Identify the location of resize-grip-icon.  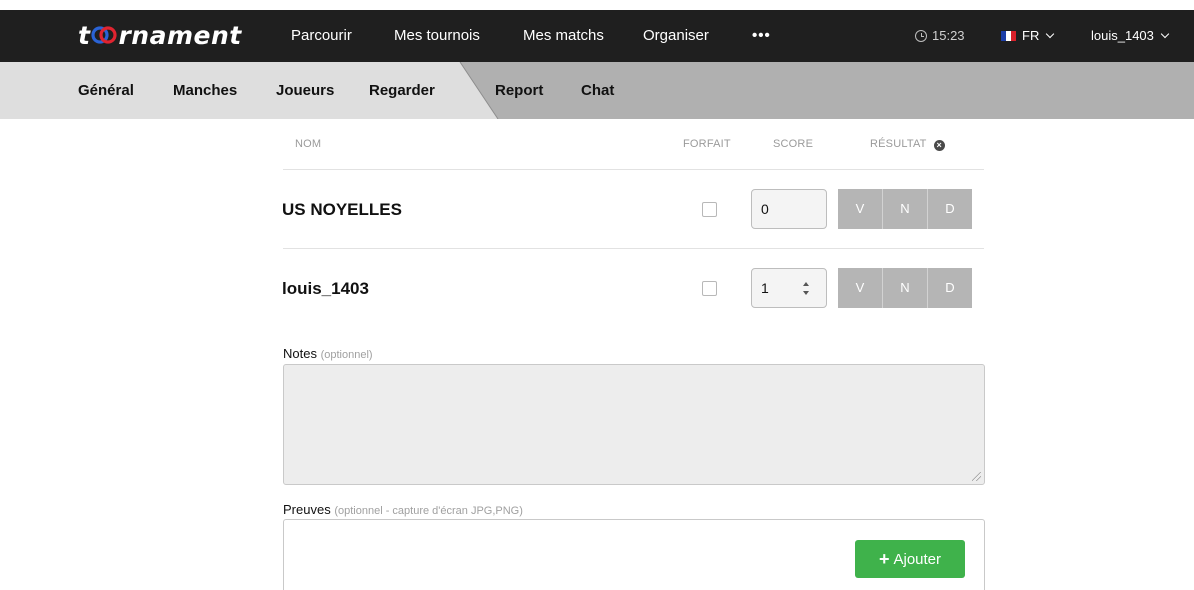
(976, 476).